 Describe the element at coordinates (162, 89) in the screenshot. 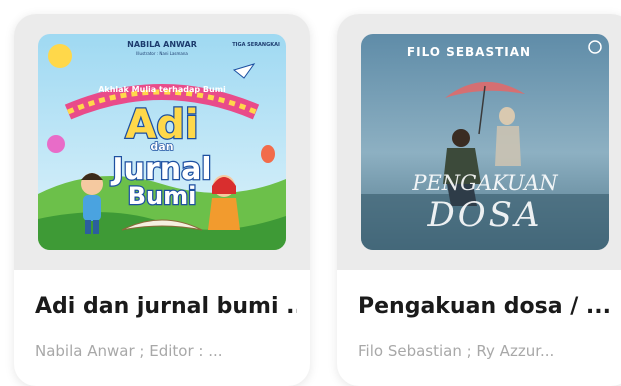

I see `cover-subtitle: Akhlak Mulia terhadap Bumi` at that location.